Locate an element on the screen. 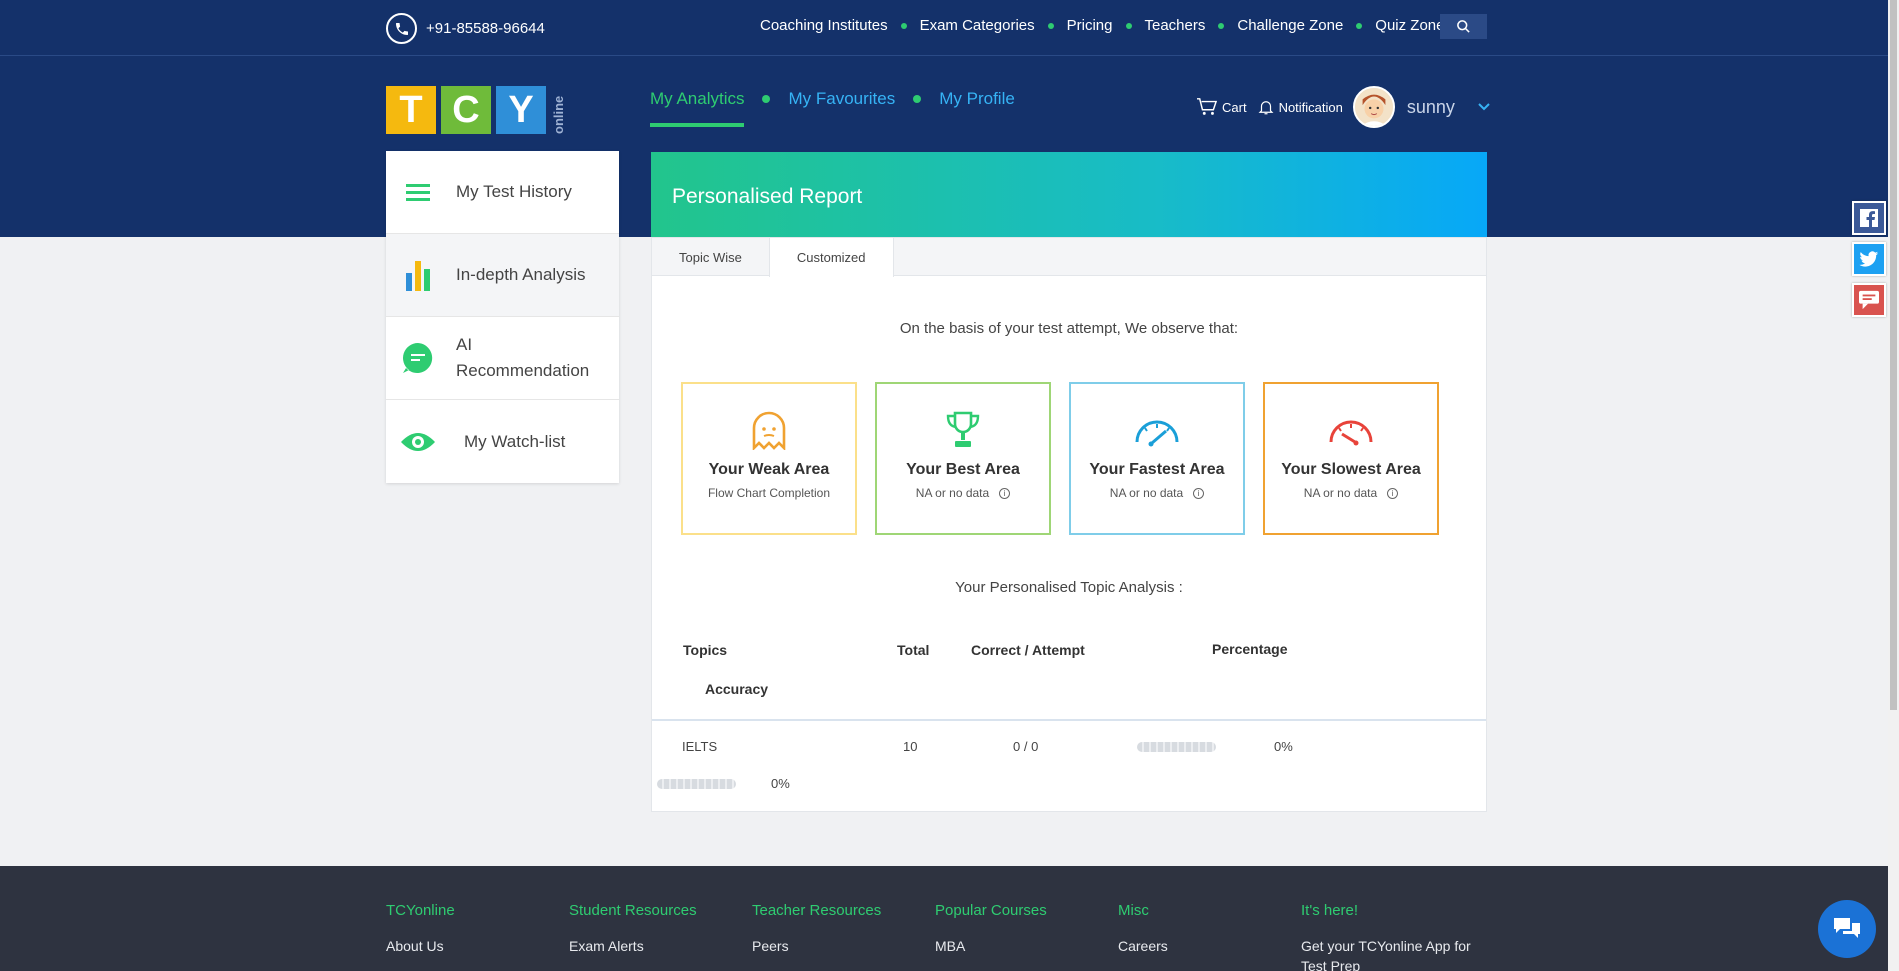 Image resolution: width=1899 pixels, height=971 pixels. facebook-share is located at coordinates (1869, 218).